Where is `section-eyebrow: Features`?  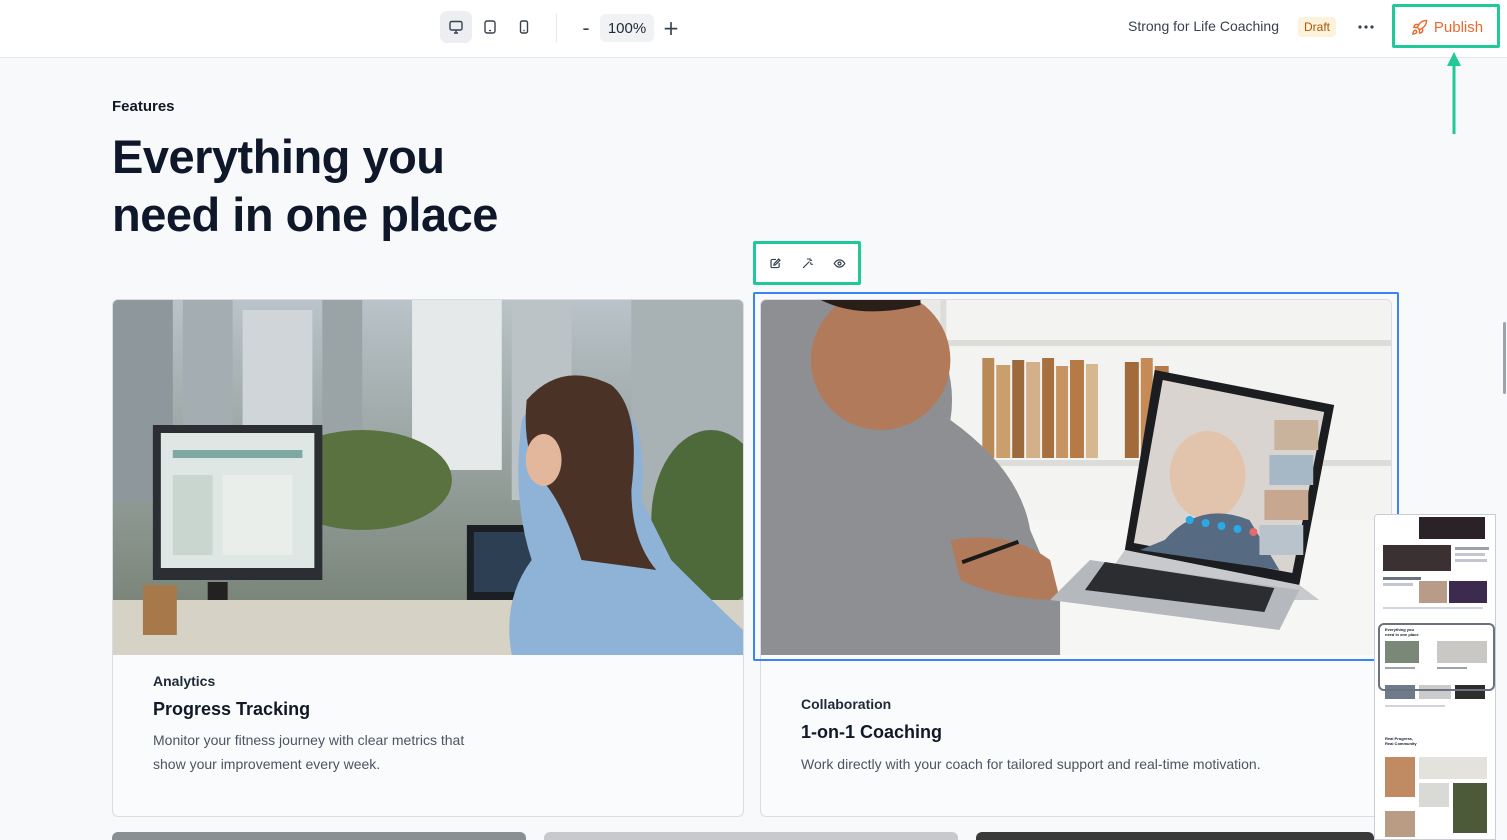 section-eyebrow: Features is located at coordinates (143, 106).